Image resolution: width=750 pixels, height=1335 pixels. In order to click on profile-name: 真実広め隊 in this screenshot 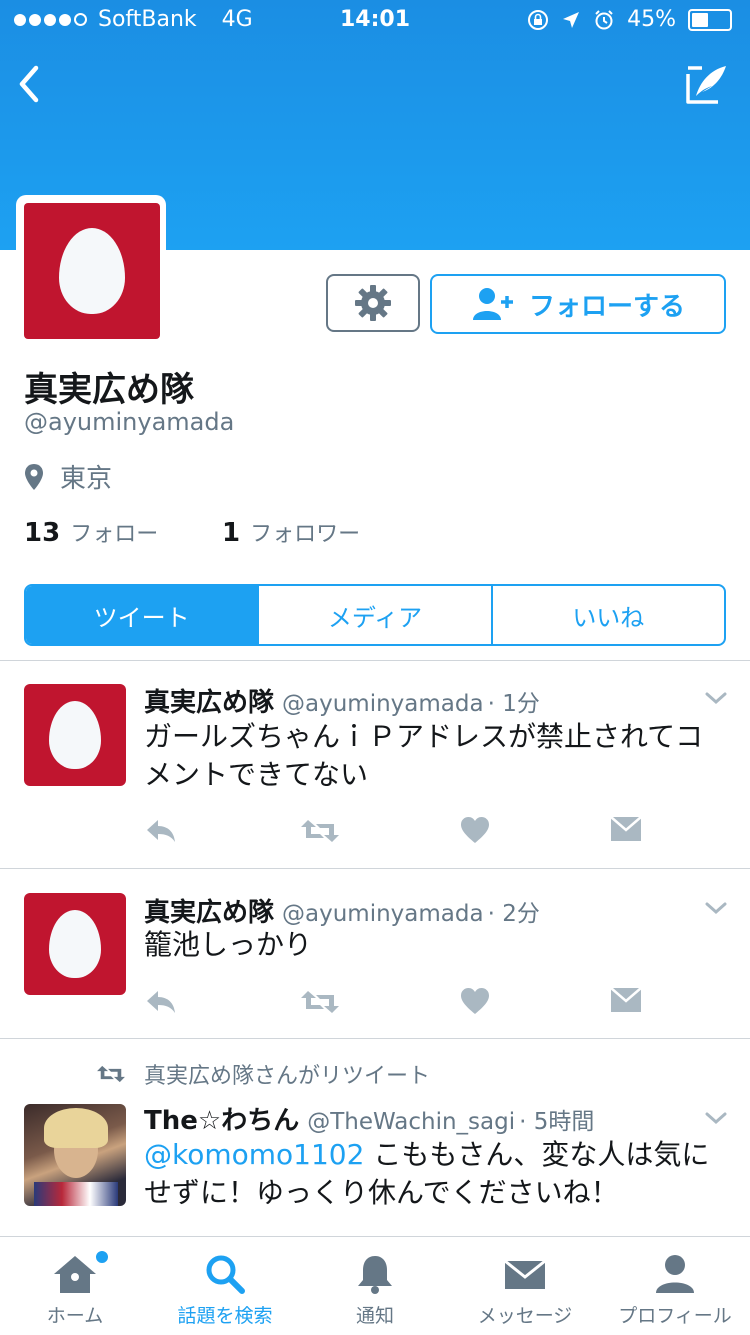, I will do `click(109, 390)`.